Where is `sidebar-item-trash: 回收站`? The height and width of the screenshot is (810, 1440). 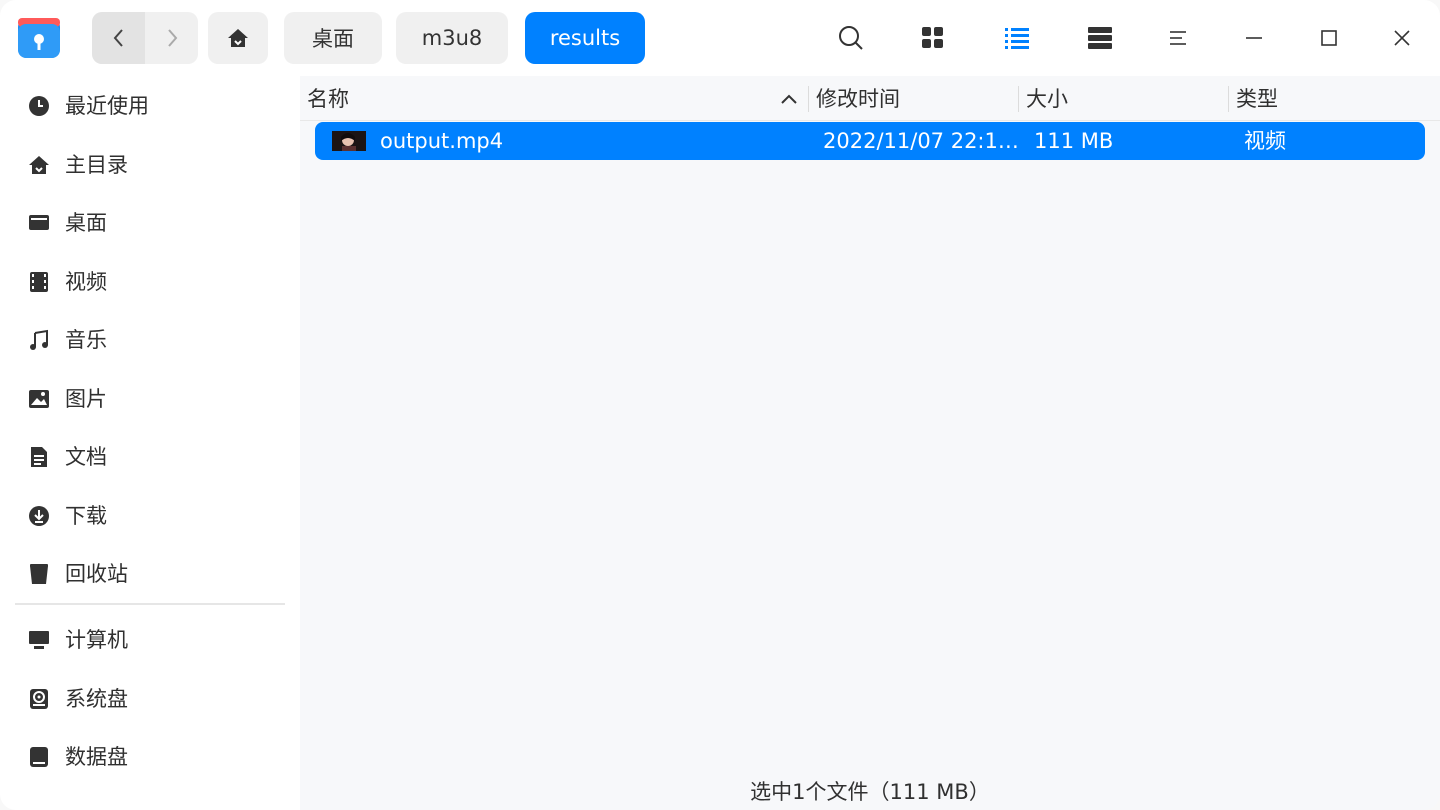
sidebar-item-trash: 回收站 is located at coordinates (150, 574).